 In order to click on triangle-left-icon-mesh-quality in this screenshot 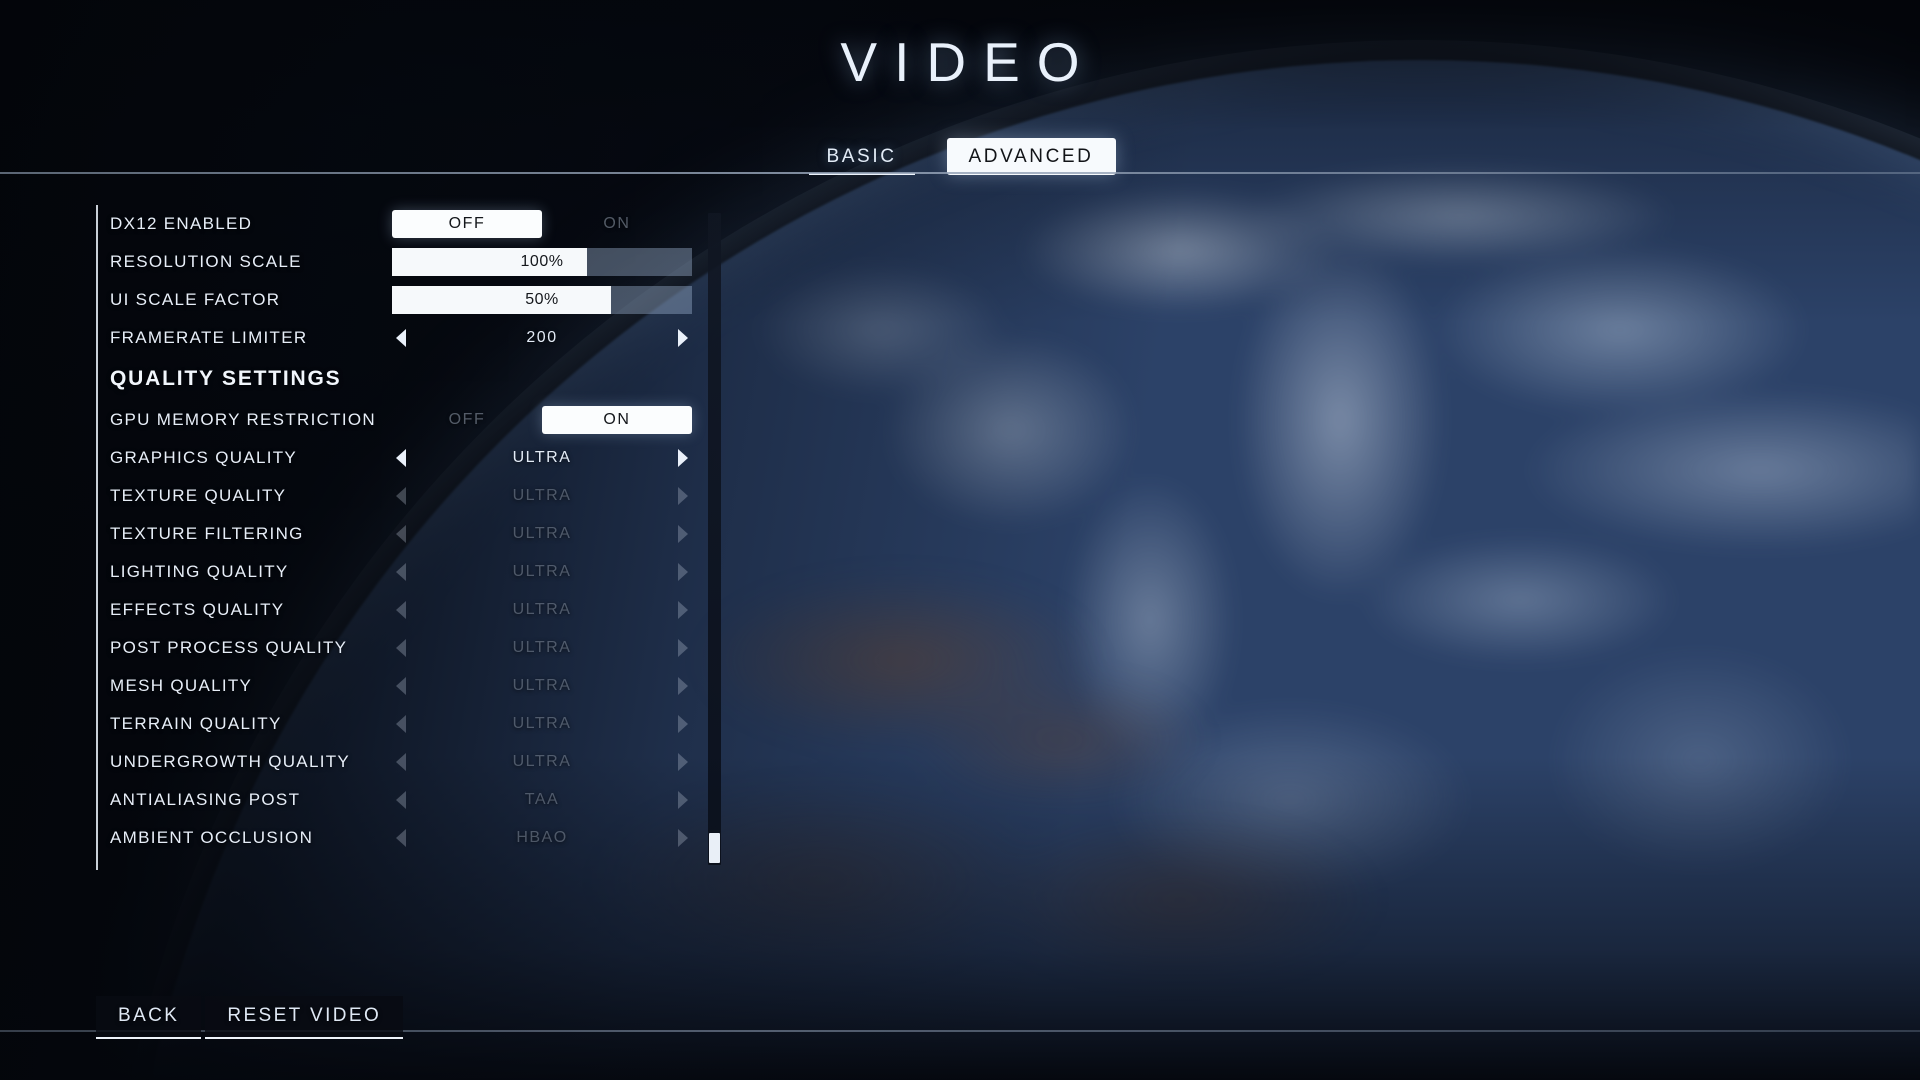, I will do `click(402, 686)`.